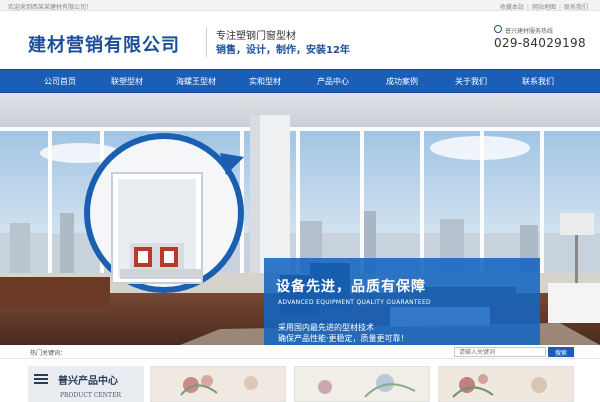 The height and width of the screenshot is (402, 600). Describe the element at coordinates (300, 5) in the screenshot. I see `top-bar: 欢迎来到西某某建材有限公司！ 收藏本站 | 网站地图 | 联系我们` at that location.